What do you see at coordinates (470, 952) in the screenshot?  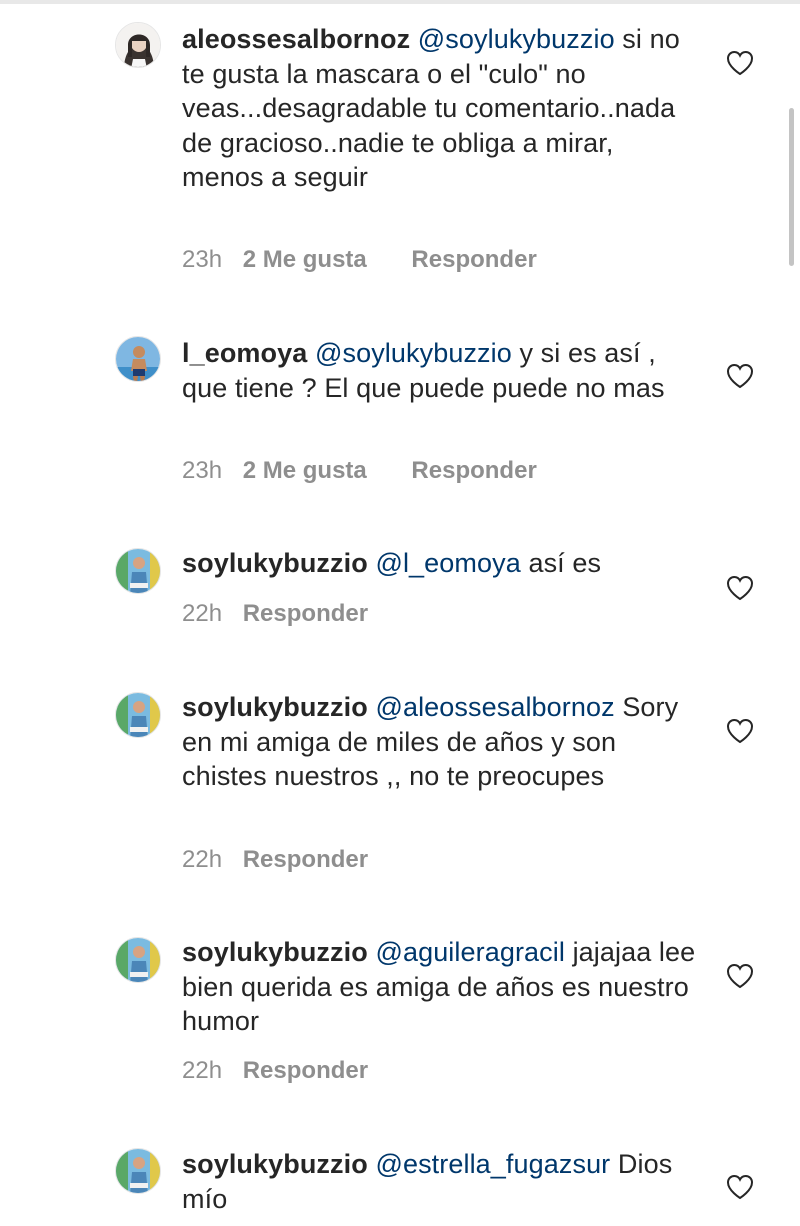 I see `comment-mention: @aguileragracil` at bounding box center [470, 952].